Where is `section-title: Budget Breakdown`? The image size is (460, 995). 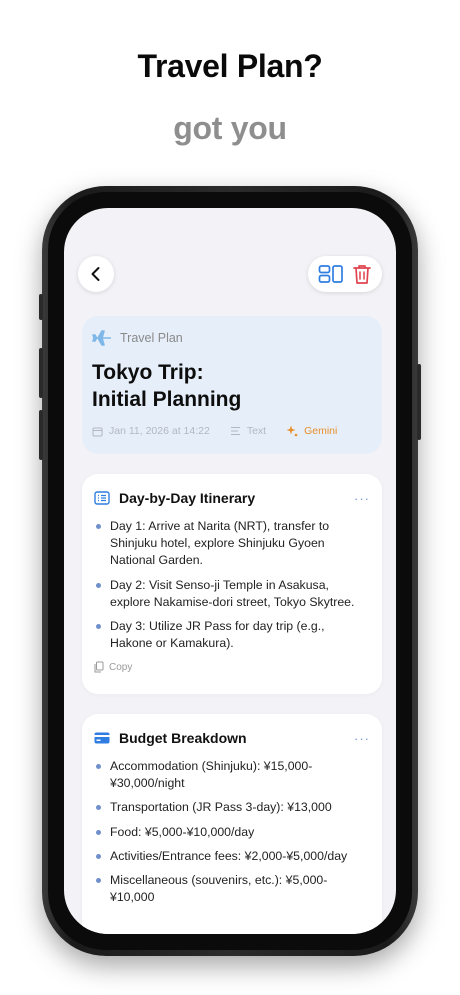
section-title: Budget Breakdown is located at coordinates (183, 738).